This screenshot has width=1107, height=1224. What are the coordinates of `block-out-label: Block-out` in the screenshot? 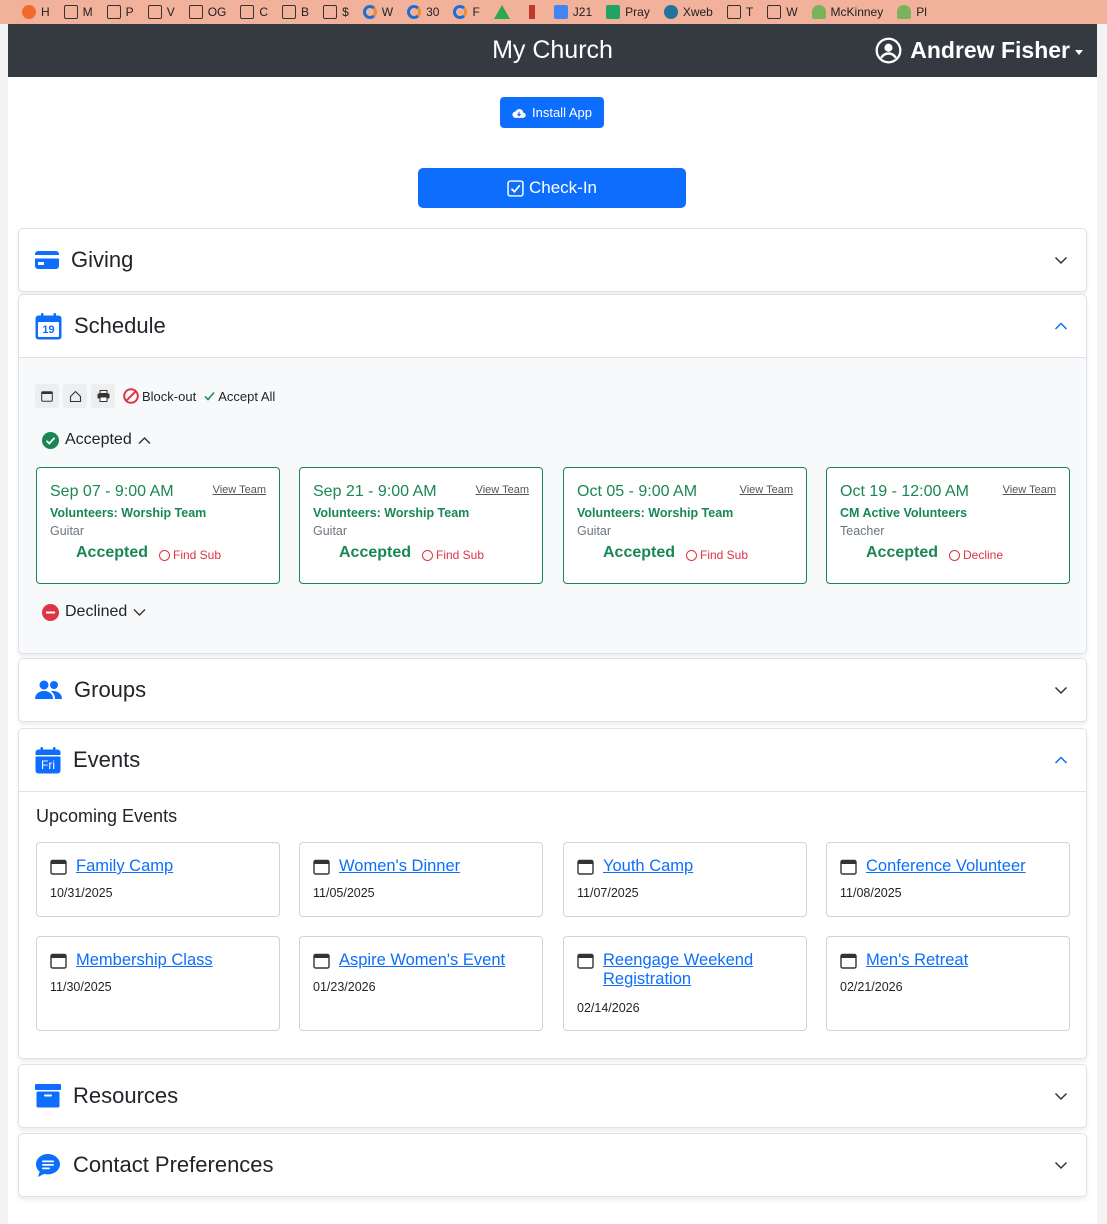 It's located at (169, 396).